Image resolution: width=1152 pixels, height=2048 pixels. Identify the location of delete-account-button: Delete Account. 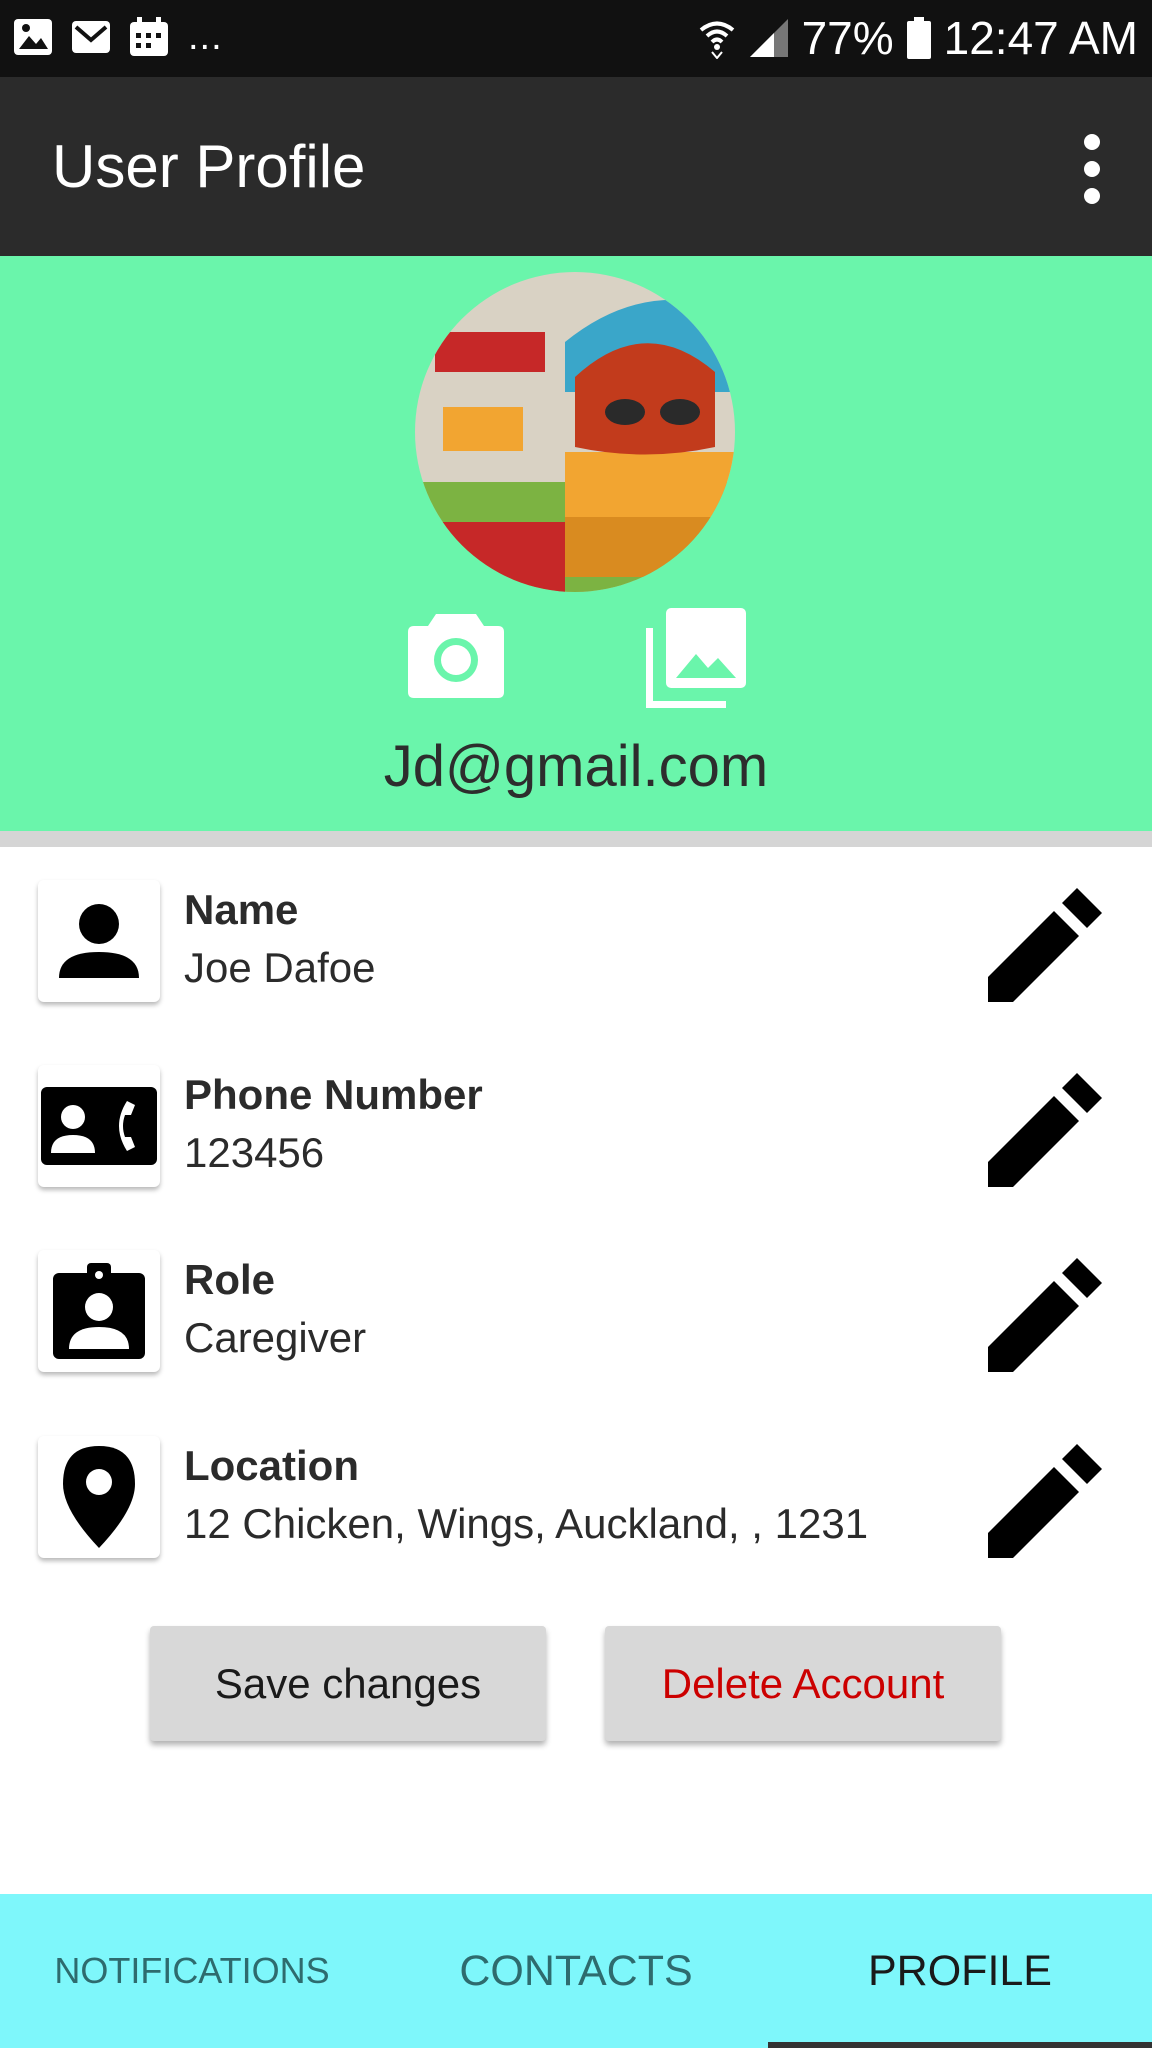
(803, 1683).